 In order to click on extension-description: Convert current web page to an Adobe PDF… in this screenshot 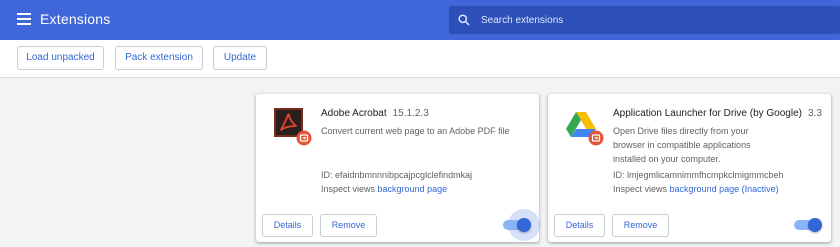, I will do `click(415, 131)`.